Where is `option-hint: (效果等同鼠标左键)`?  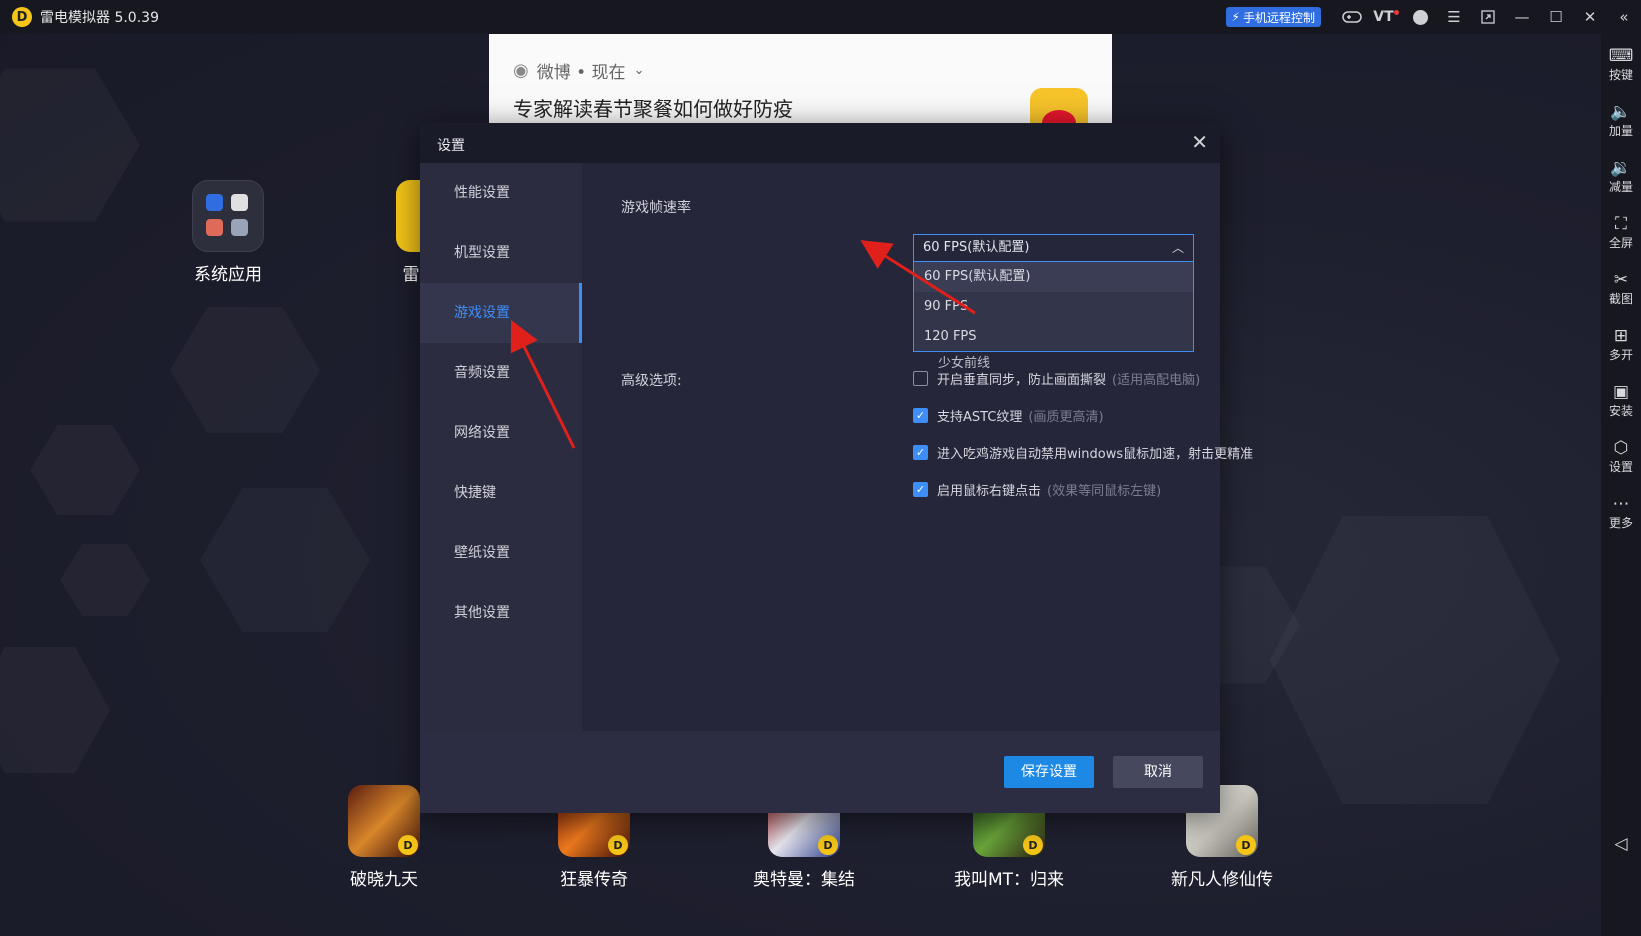
option-hint: (效果等同鼠标左键) is located at coordinates (1104, 491).